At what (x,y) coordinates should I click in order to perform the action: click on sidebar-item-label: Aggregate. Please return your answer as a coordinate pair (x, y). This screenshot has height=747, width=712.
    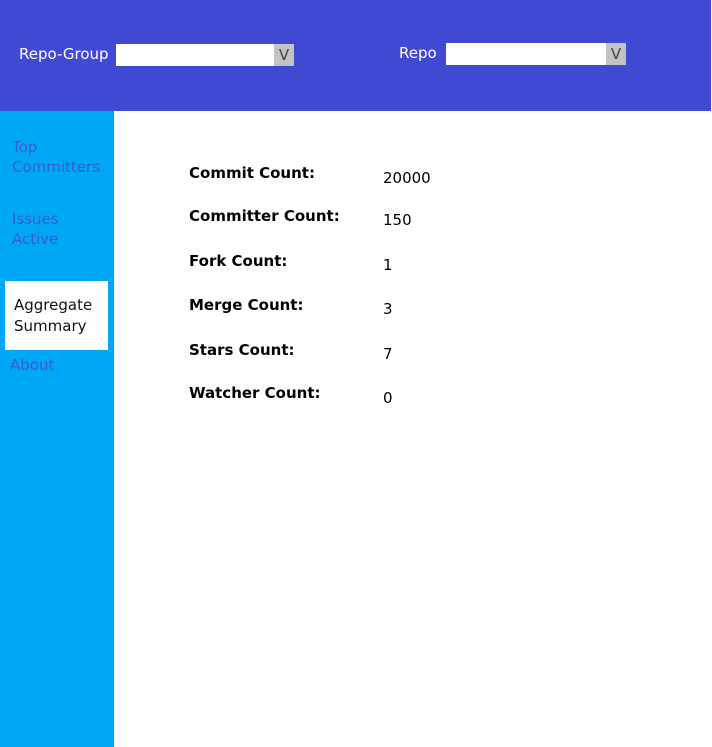
    Looking at the image, I should click on (53, 305).